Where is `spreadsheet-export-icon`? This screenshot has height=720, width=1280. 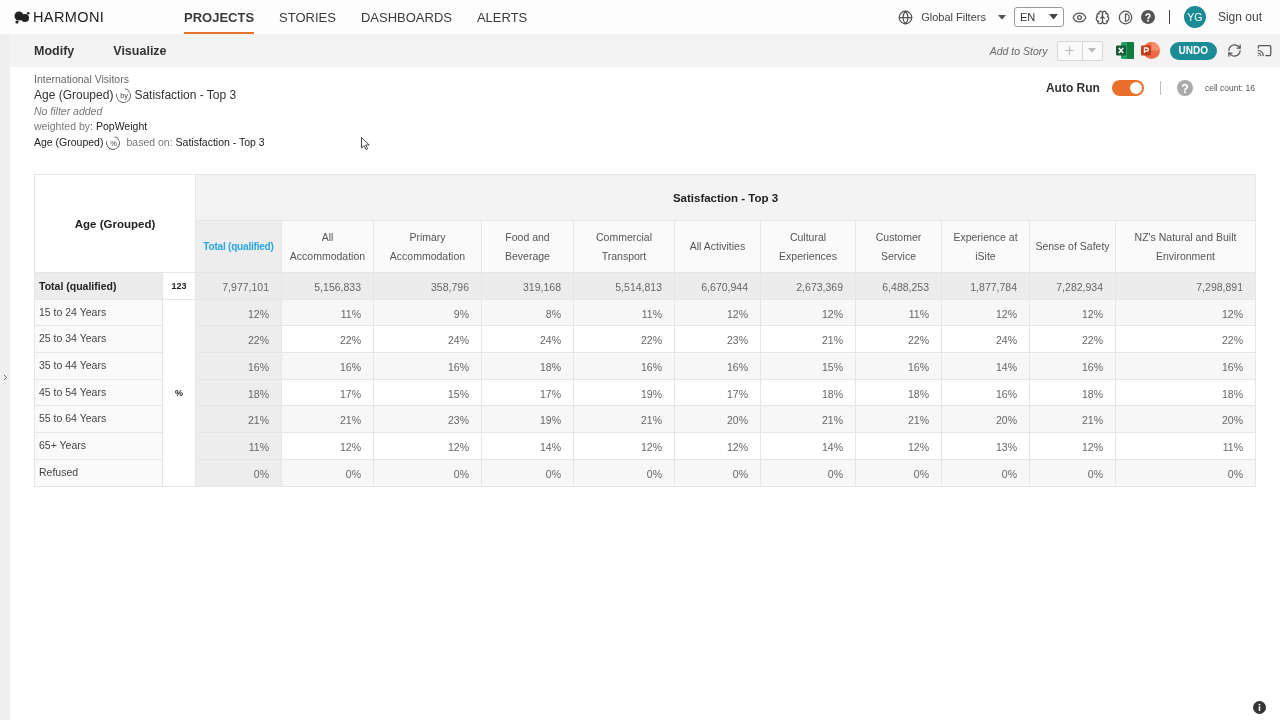
spreadsheet-export-icon is located at coordinates (1124, 50).